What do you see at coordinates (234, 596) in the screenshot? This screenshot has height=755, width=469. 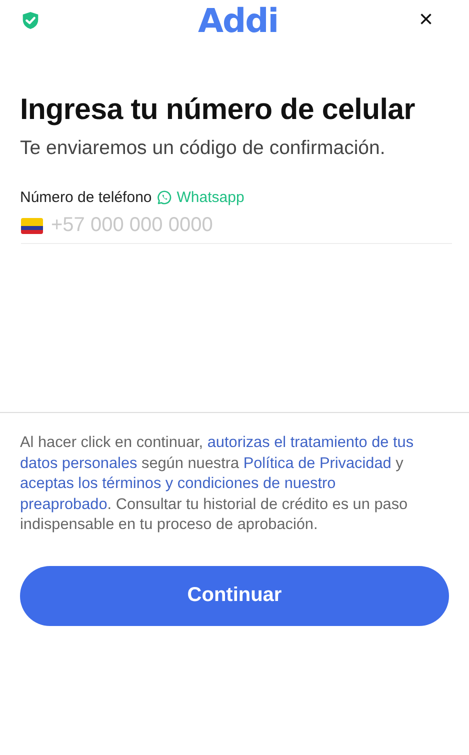 I see `continue-button: Continuar` at bounding box center [234, 596].